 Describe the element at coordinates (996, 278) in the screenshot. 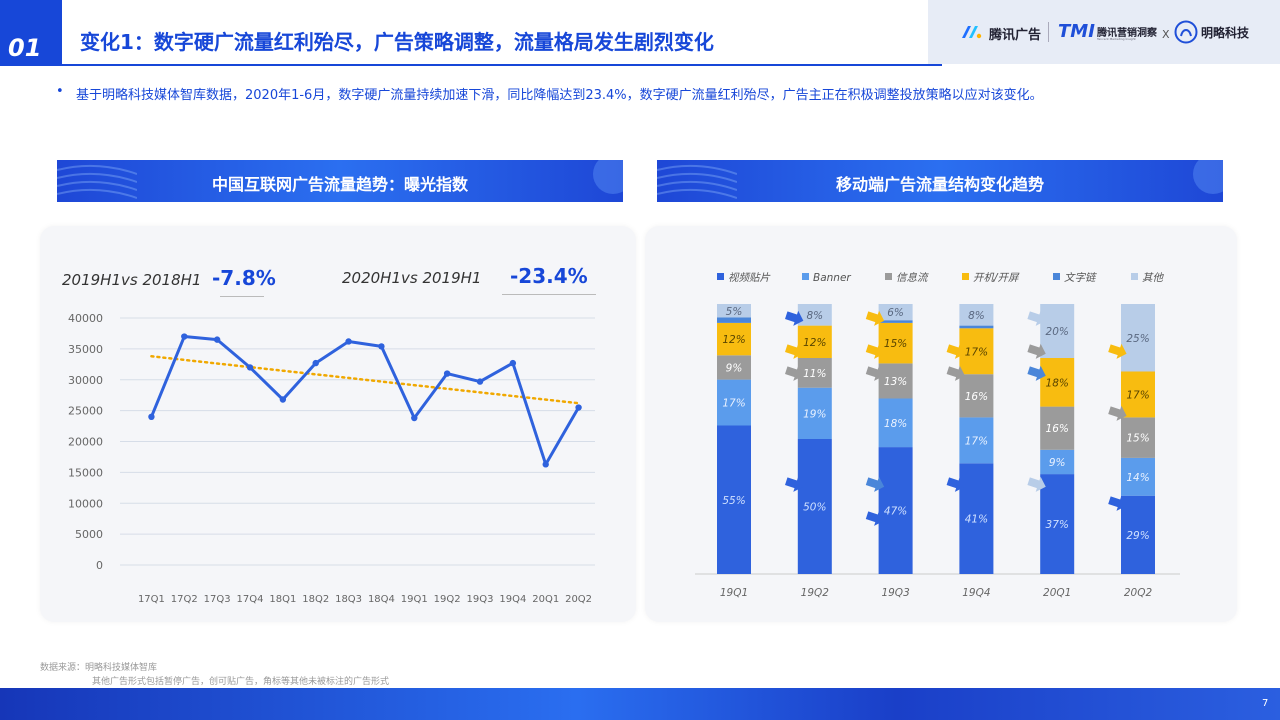

I see `legend-label: 开机/开屏` at that location.